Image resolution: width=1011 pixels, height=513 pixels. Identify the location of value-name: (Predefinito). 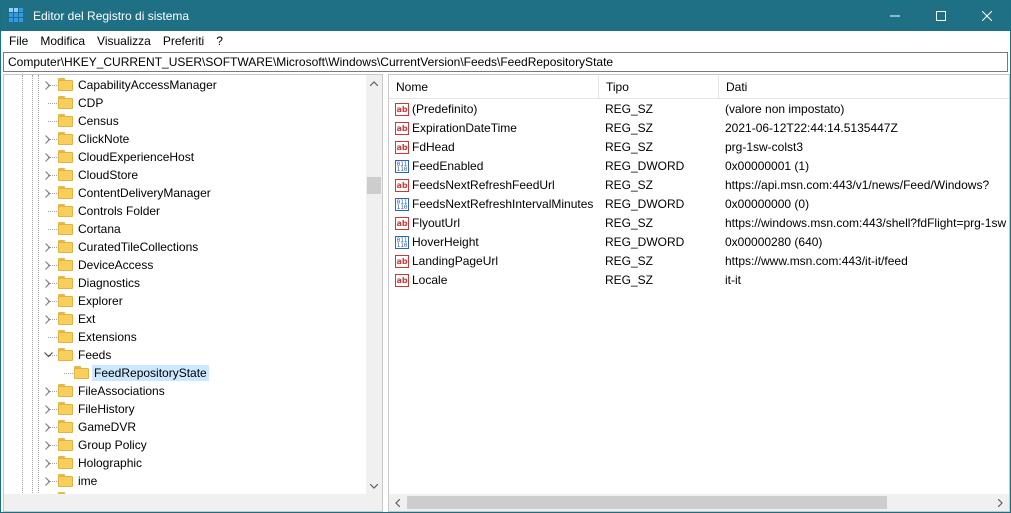
(445, 109).